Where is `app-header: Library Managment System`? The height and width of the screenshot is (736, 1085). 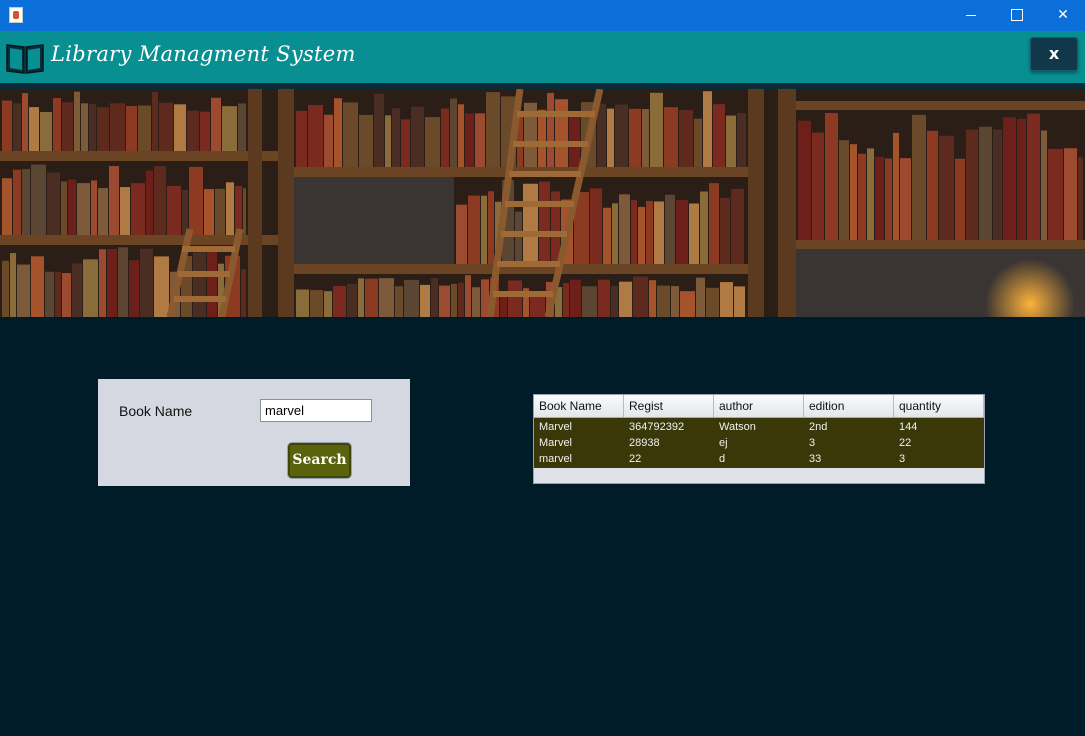
app-header: Library Managment System is located at coordinates (542, 57).